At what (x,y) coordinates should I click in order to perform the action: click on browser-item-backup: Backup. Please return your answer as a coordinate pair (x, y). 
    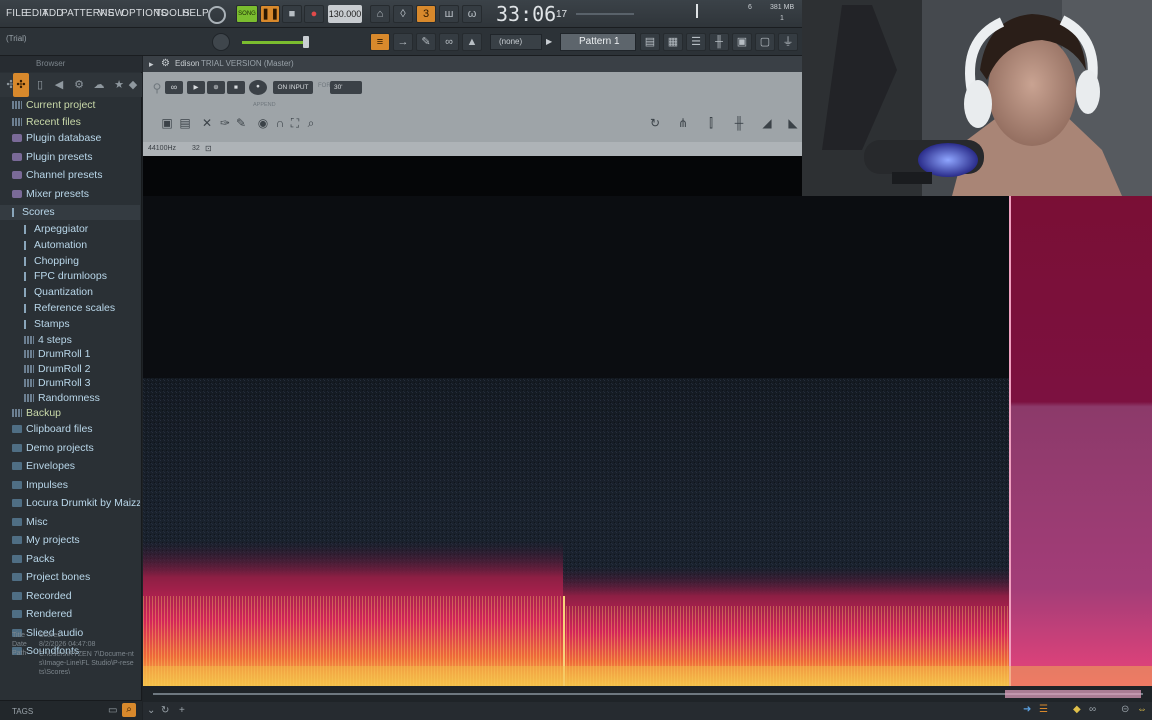
    Looking at the image, I should click on (70, 413).